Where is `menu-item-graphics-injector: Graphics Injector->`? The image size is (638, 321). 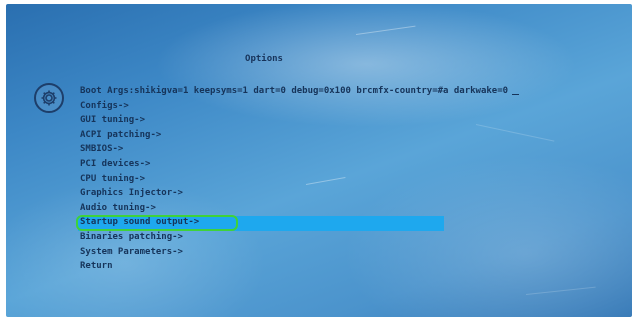
menu-item-graphics-injector: Graphics Injector-> is located at coordinates (299, 193).